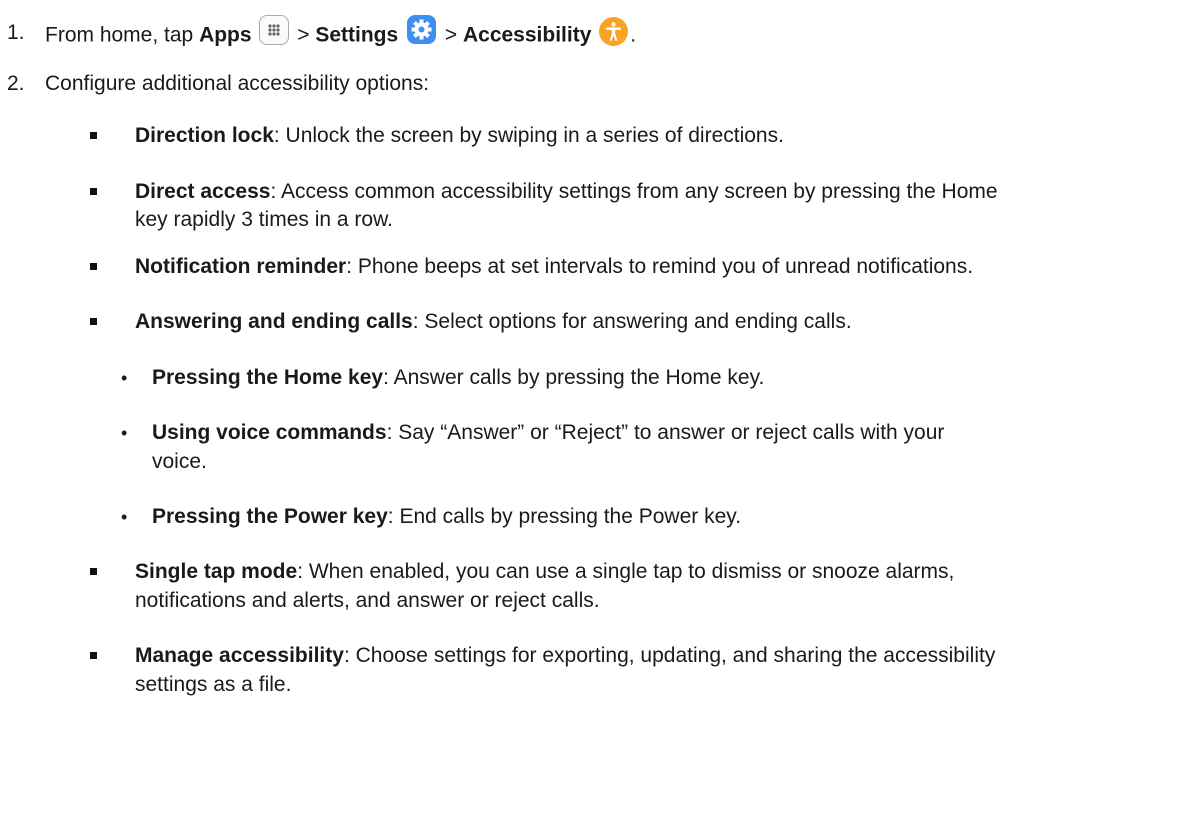  What do you see at coordinates (203, 191) in the screenshot?
I see `option-term: Direct access` at bounding box center [203, 191].